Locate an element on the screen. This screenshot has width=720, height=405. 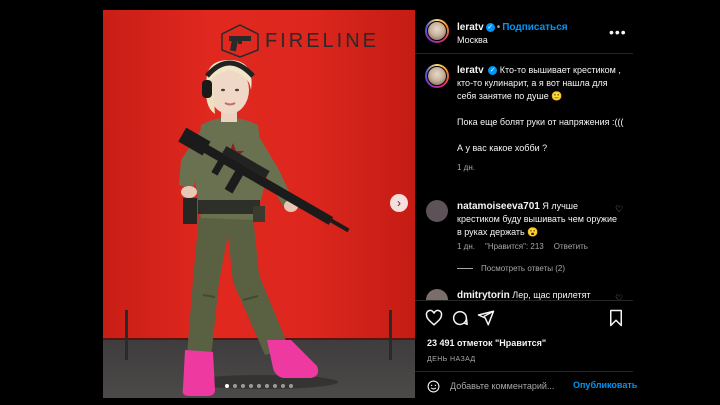
caption-avatar is located at coordinates (437, 76).